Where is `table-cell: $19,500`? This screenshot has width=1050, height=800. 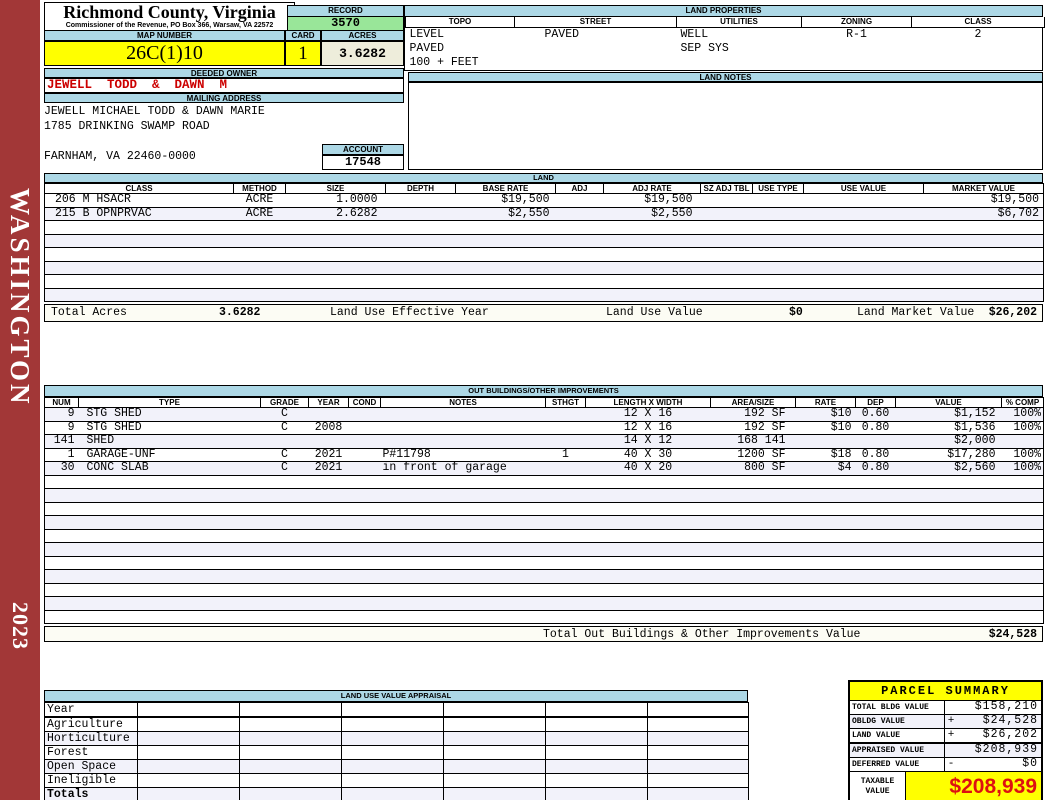 table-cell: $19,500 is located at coordinates (983, 200).